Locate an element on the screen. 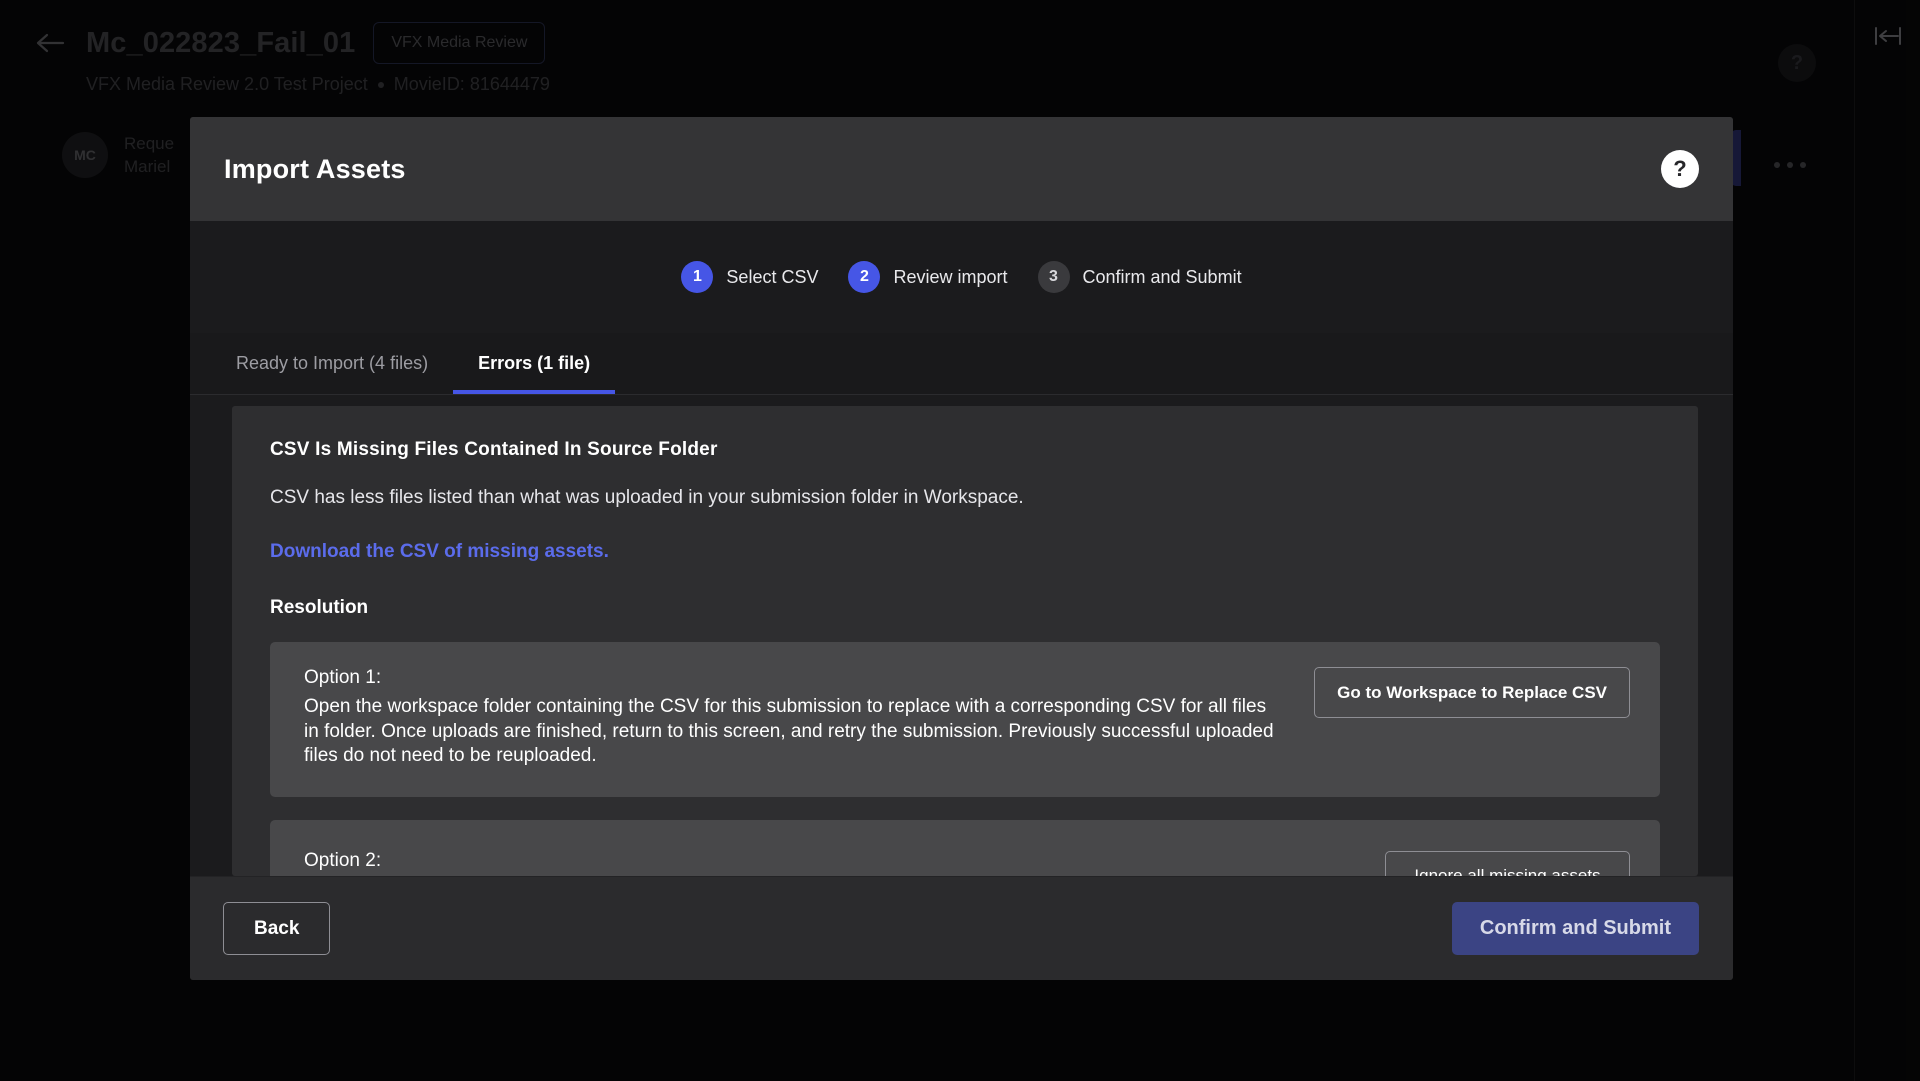  step-select-csv: 1 Select CSV is located at coordinates (749, 277).